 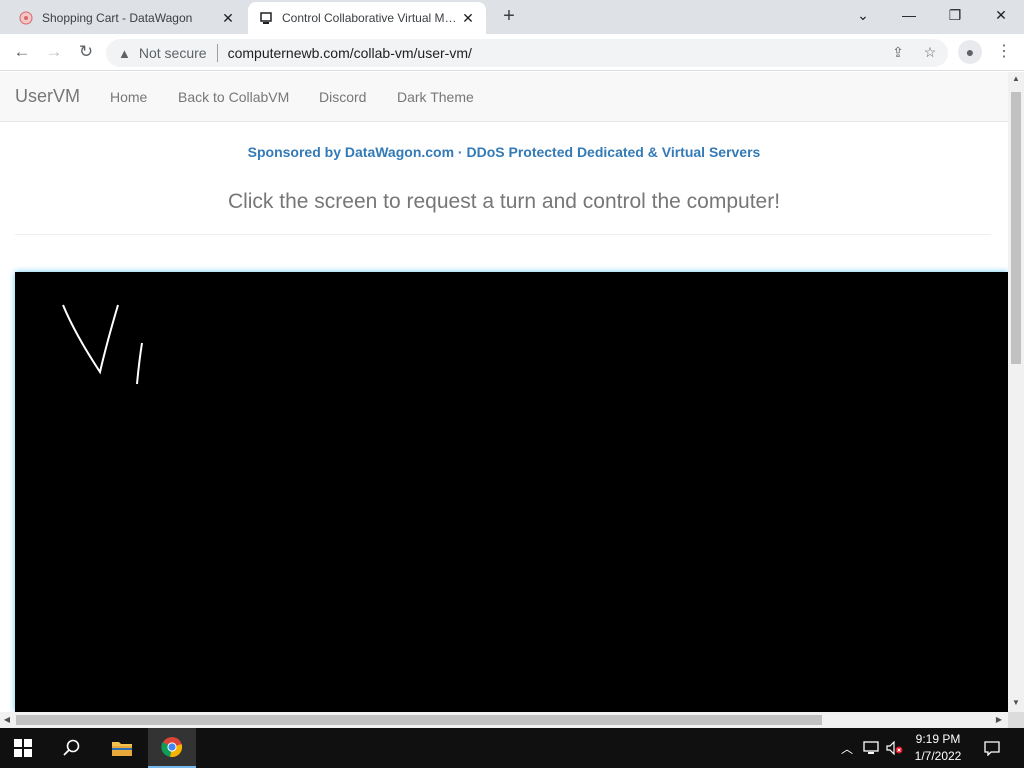 What do you see at coordinates (999, 720) in the screenshot?
I see `scroll-right-icon: ▶` at bounding box center [999, 720].